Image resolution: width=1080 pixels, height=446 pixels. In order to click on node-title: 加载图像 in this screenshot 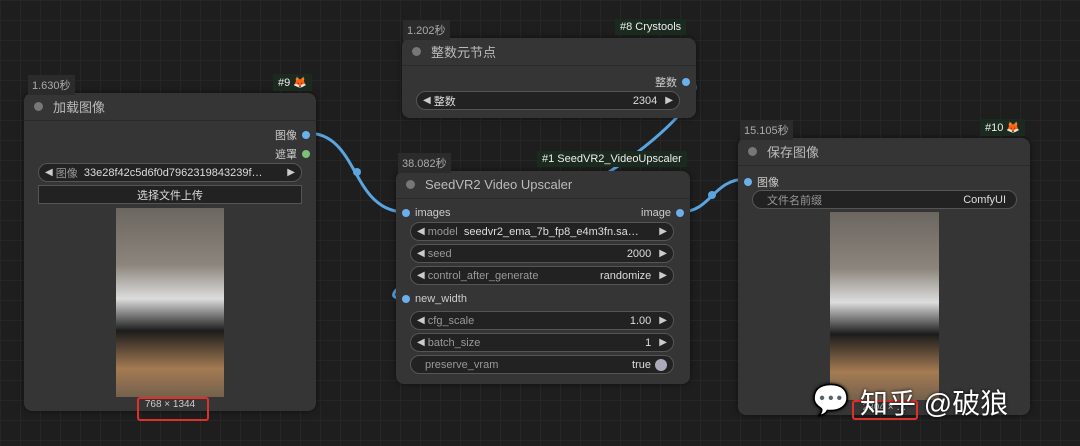, I will do `click(79, 107)`.